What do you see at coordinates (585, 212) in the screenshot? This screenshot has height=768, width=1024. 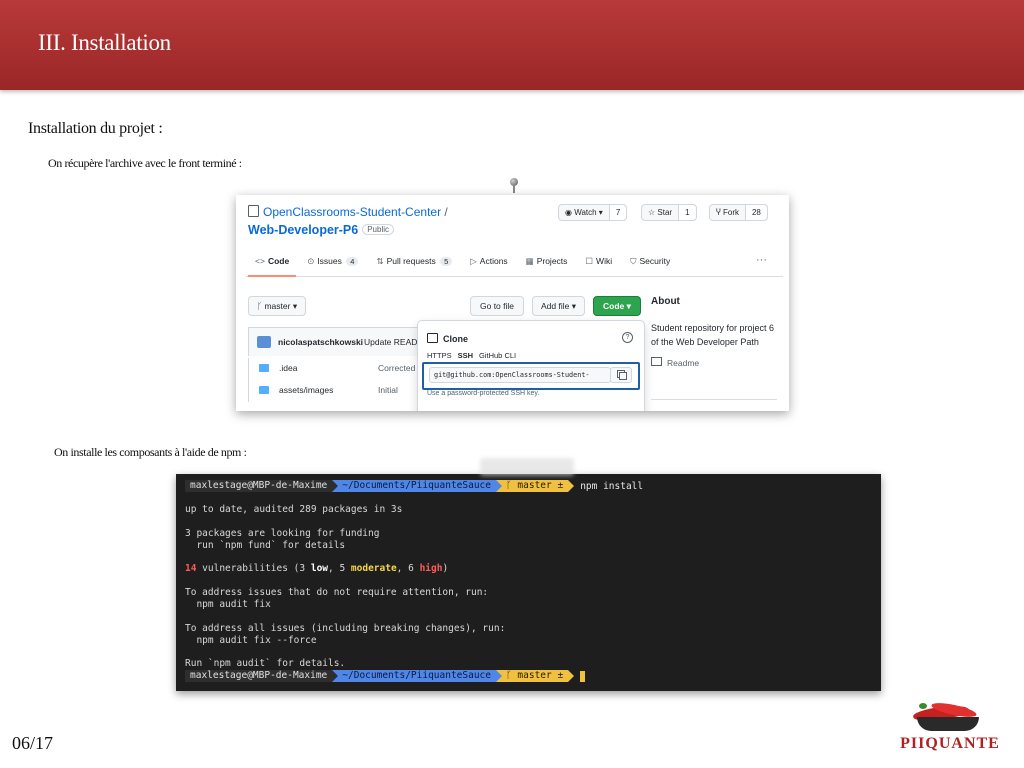 I see `watch-label: Watch` at bounding box center [585, 212].